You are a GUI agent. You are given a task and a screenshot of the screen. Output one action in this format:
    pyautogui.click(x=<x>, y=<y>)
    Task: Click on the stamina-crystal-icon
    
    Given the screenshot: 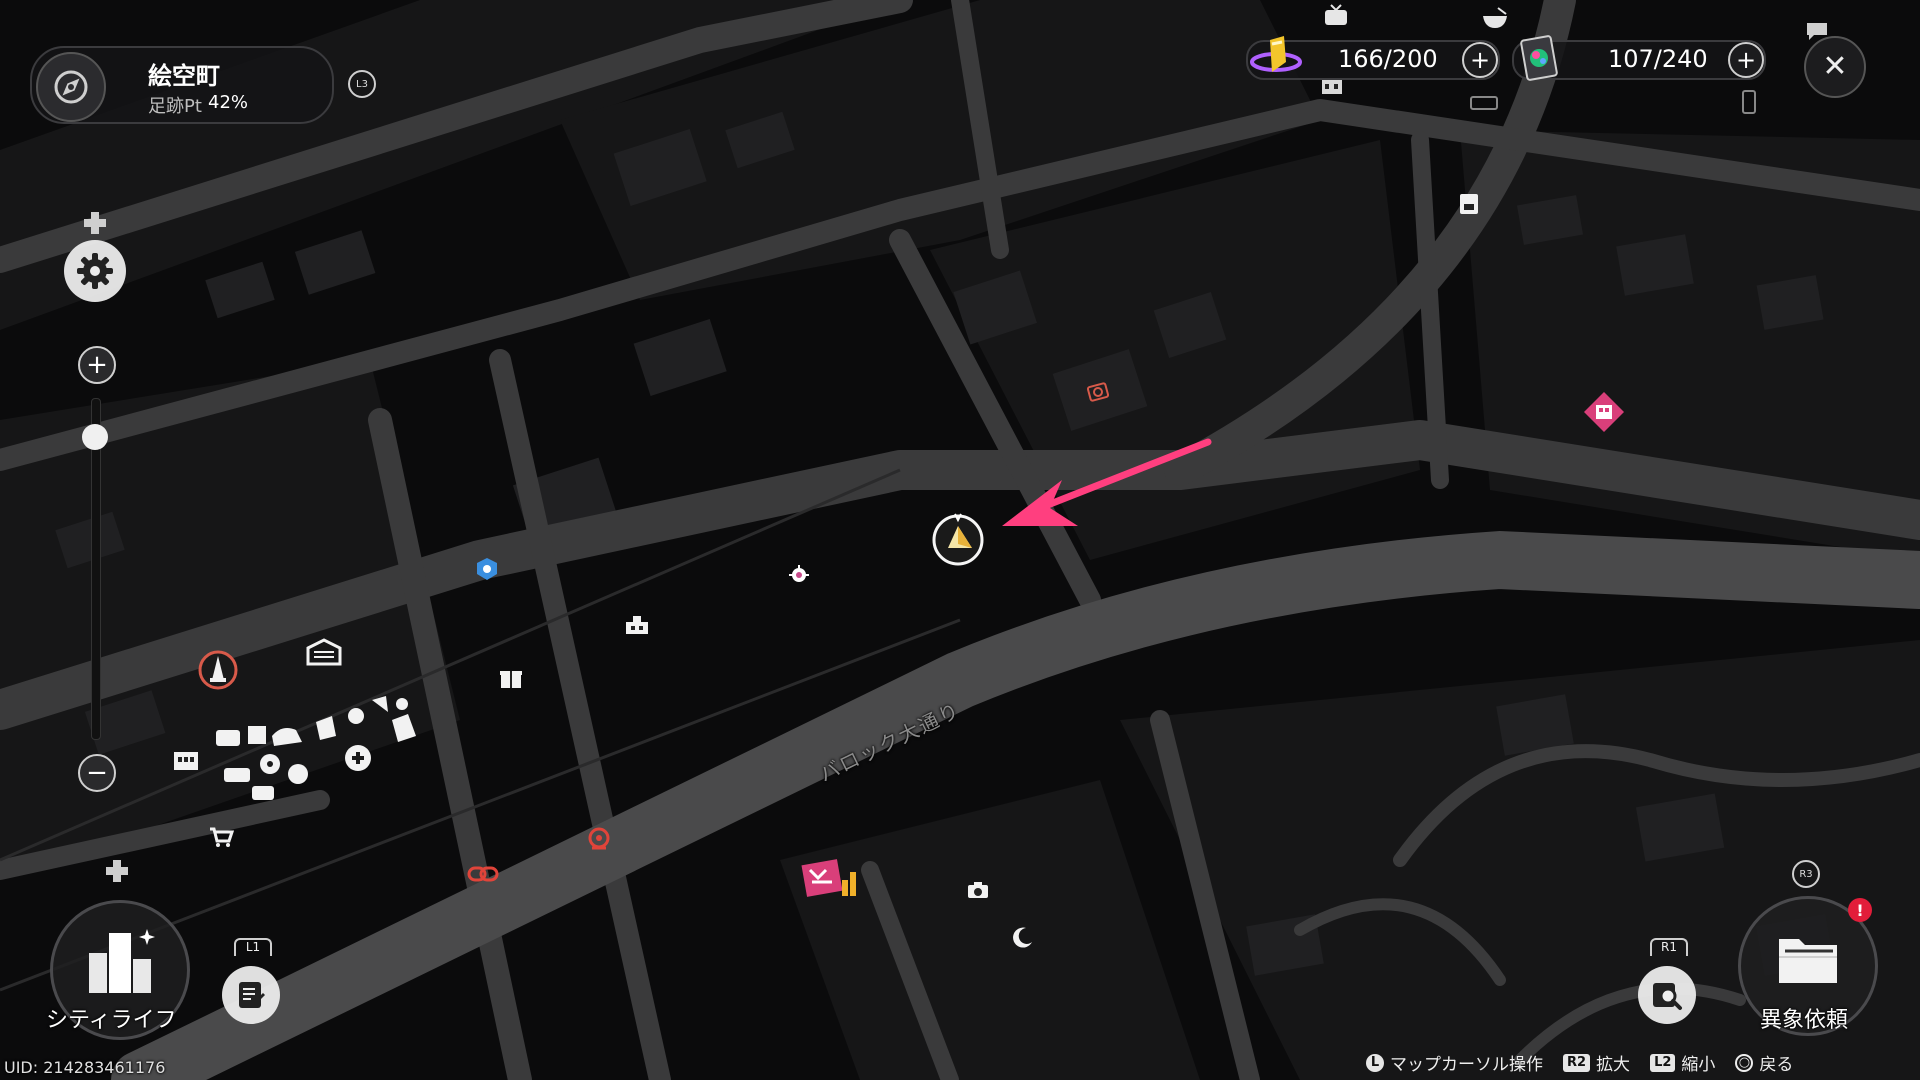 What is the action you would take?
    pyautogui.click(x=1276, y=60)
    